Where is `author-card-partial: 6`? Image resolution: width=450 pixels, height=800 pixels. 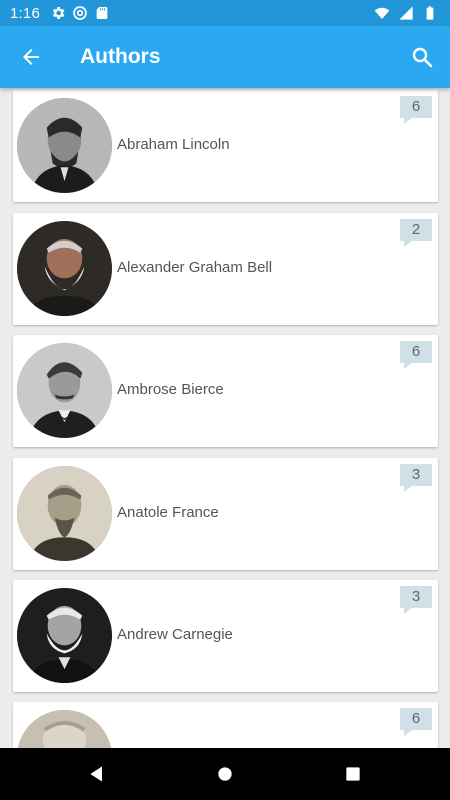 author-card-partial: 6 is located at coordinates (225, 725).